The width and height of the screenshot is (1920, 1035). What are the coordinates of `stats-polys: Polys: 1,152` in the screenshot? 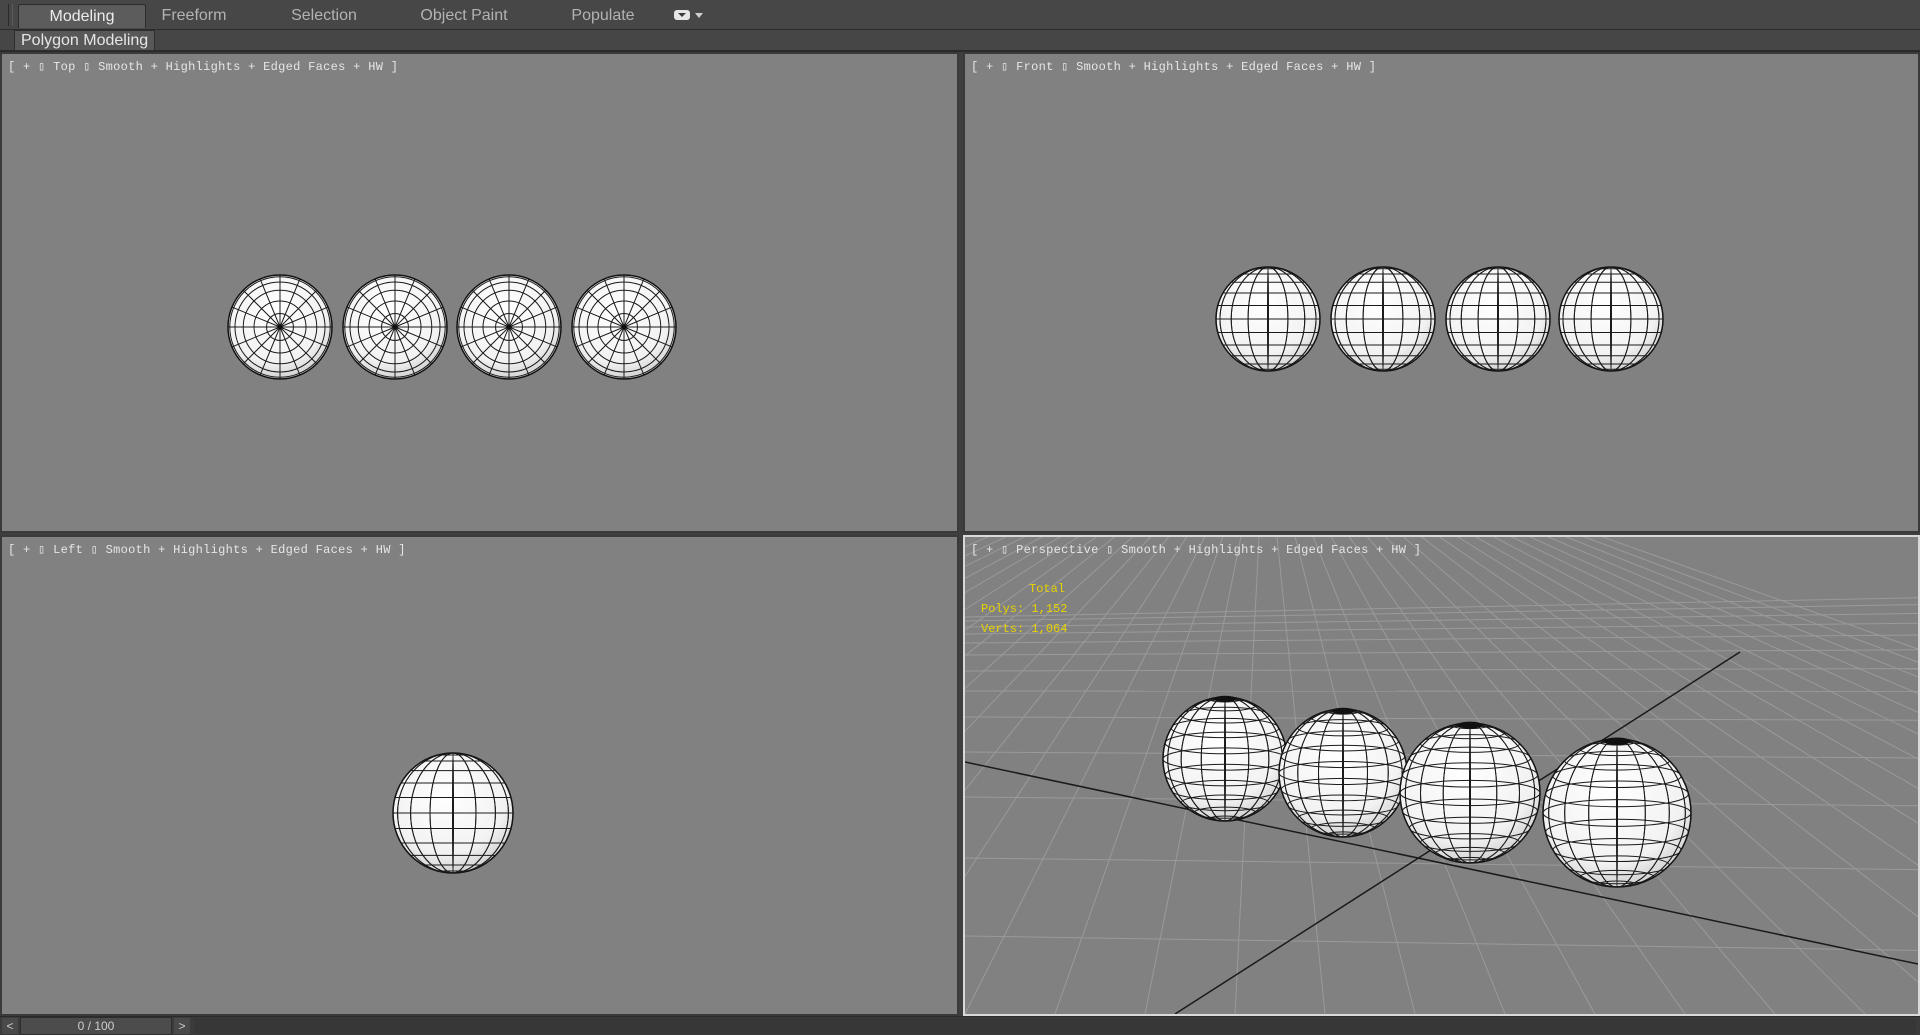 It's located at (1024, 609).